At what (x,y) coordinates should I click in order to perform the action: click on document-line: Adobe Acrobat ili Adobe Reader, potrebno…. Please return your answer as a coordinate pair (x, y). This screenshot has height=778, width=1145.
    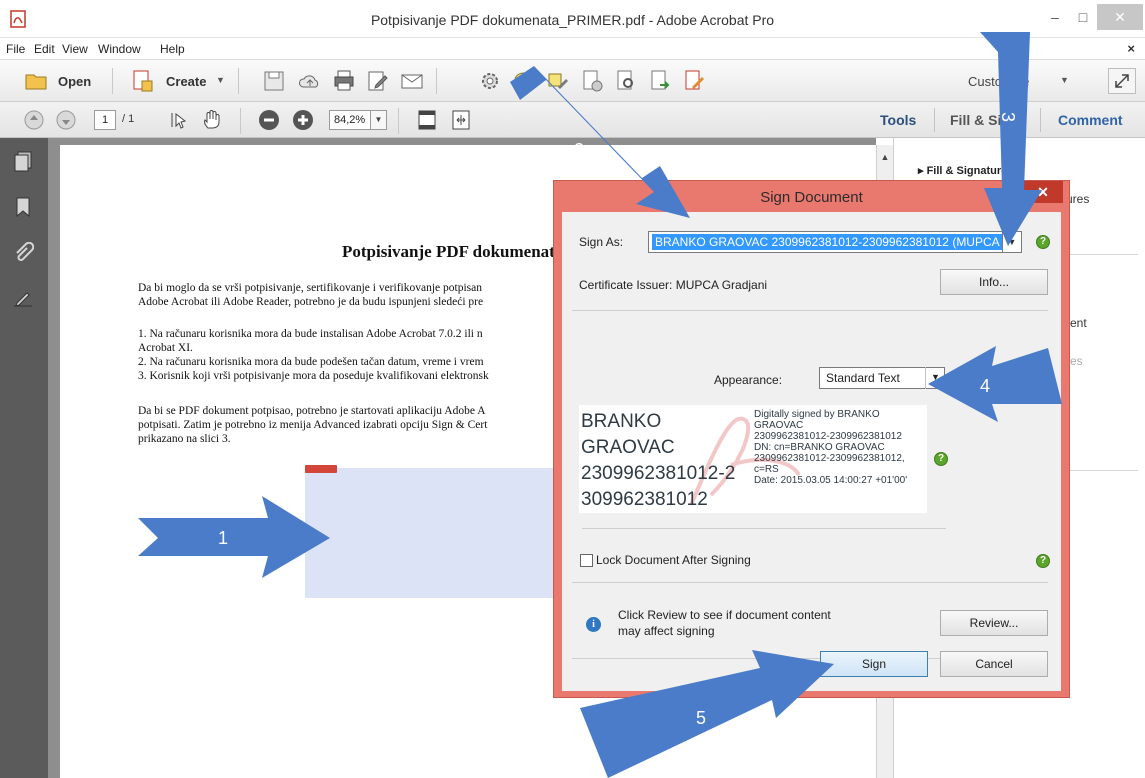
    Looking at the image, I should click on (311, 302).